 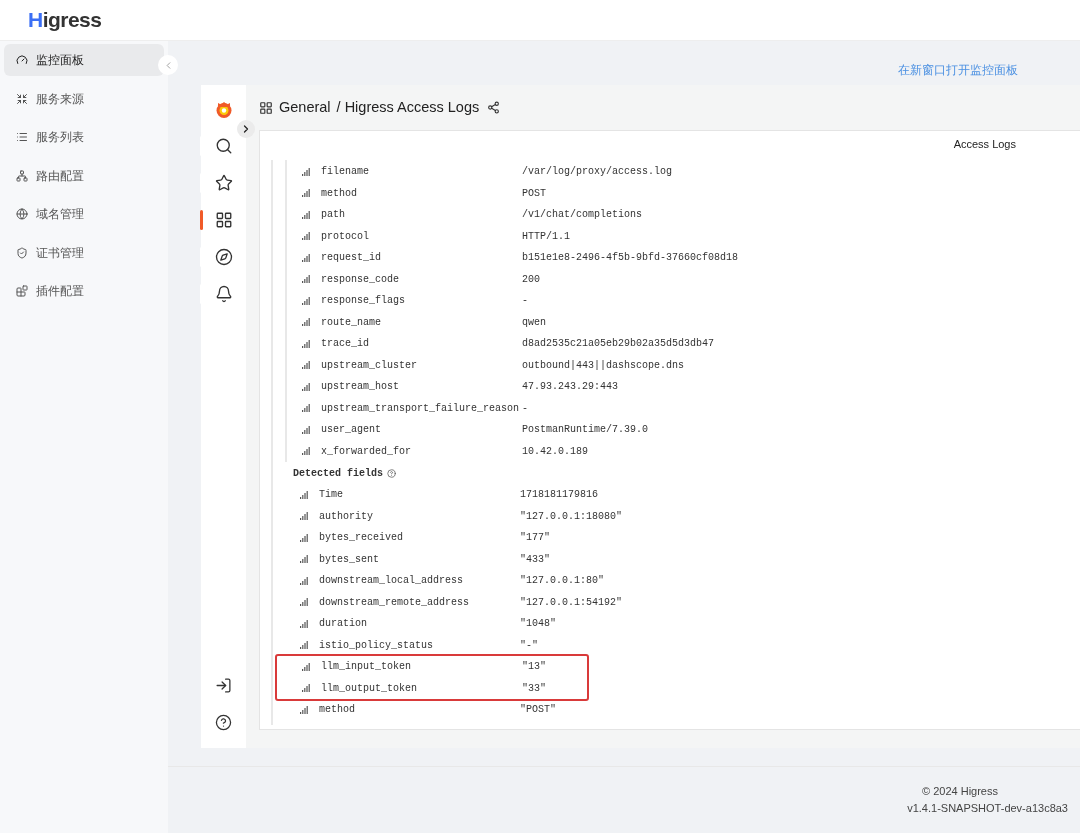 What do you see at coordinates (360, 387) in the screenshot?
I see `field-name: upstream_host` at bounding box center [360, 387].